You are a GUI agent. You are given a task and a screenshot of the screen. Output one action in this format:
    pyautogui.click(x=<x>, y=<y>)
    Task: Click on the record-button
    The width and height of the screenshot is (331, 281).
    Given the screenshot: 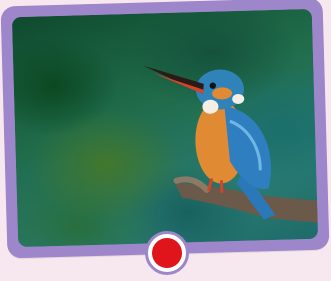 What is the action you would take?
    pyautogui.click(x=167, y=253)
    